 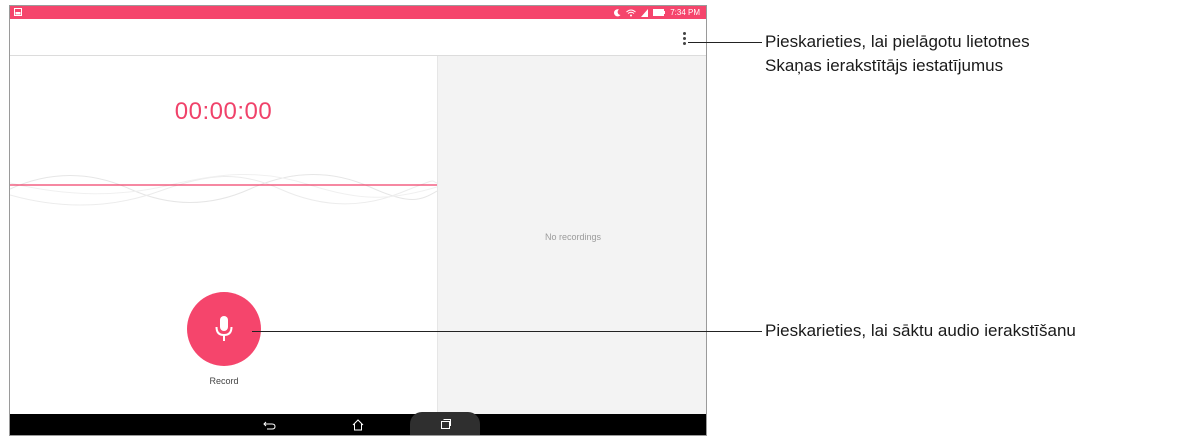 I want to click on recents-icon, so click(x=445, y=423).